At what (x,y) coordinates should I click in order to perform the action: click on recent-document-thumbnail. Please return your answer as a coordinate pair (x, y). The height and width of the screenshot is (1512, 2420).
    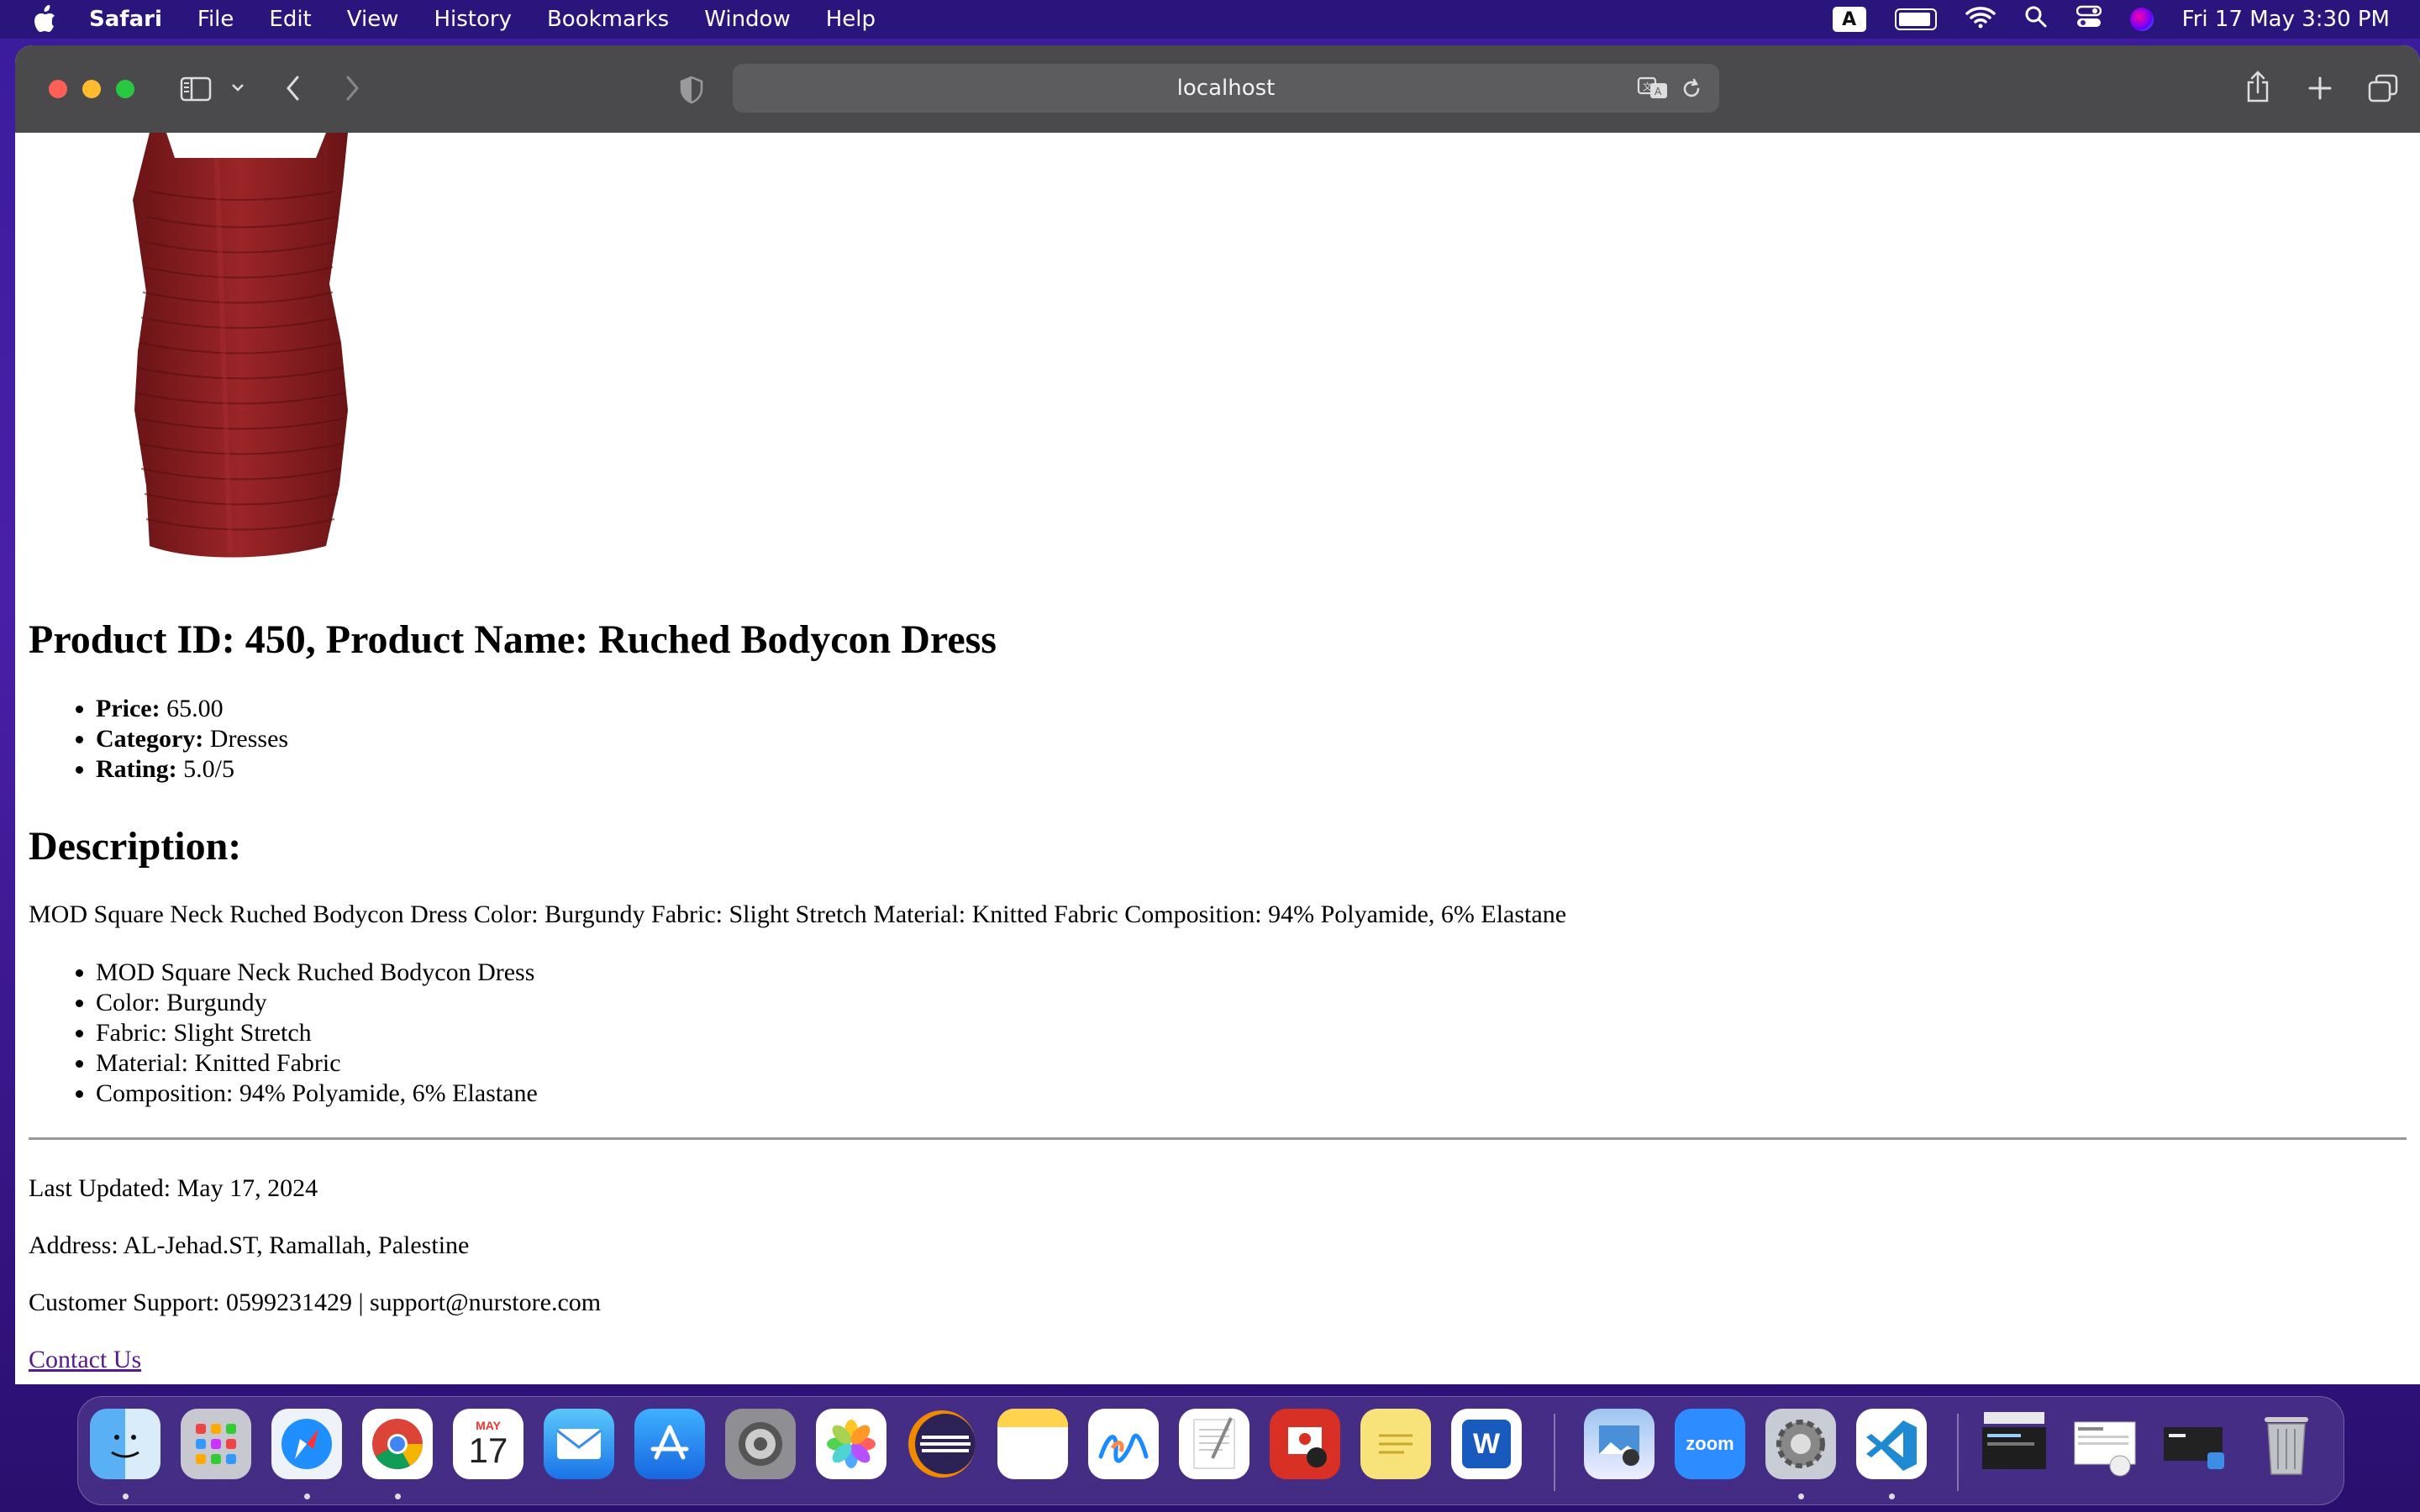
    Looking at the image, I should click on (2105, 1444).